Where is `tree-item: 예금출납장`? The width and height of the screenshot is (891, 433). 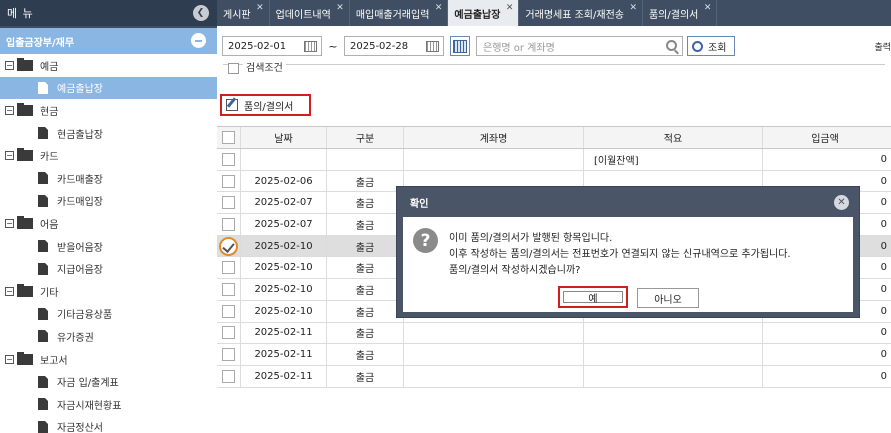 tree-item: 예금출납장 is located at coordinates (108, 88).